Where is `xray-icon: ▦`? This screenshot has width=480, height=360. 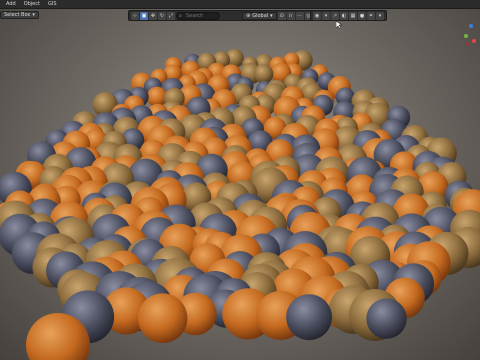 xray-icon: ▦ is located at coordinates (353, 15).